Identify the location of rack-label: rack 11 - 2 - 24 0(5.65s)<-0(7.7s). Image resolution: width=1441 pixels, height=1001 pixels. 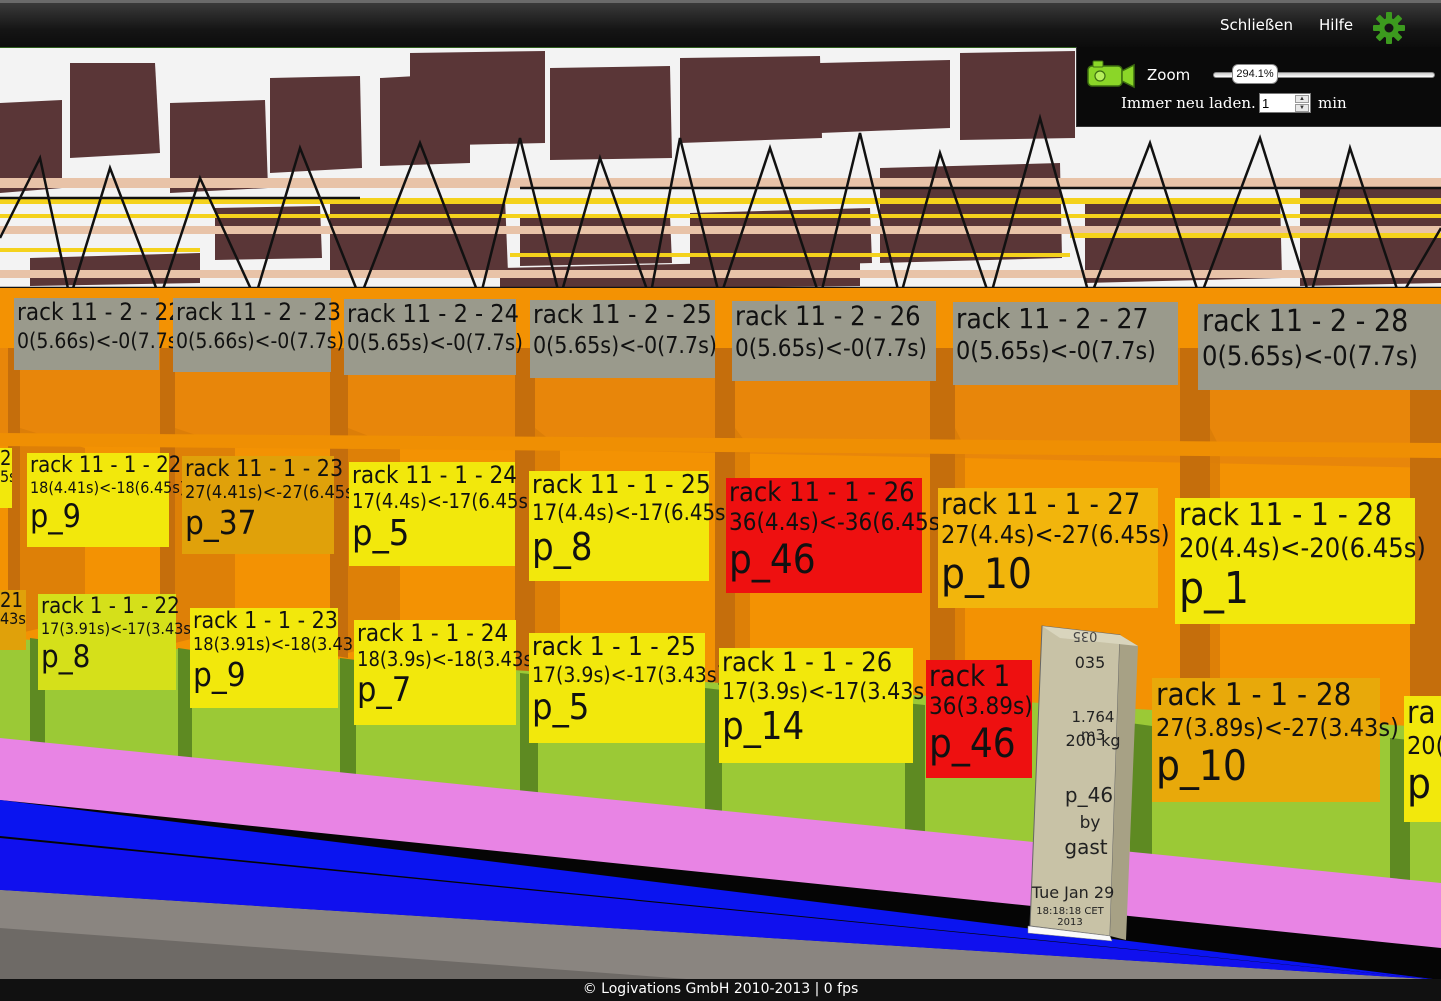
(433, 337).